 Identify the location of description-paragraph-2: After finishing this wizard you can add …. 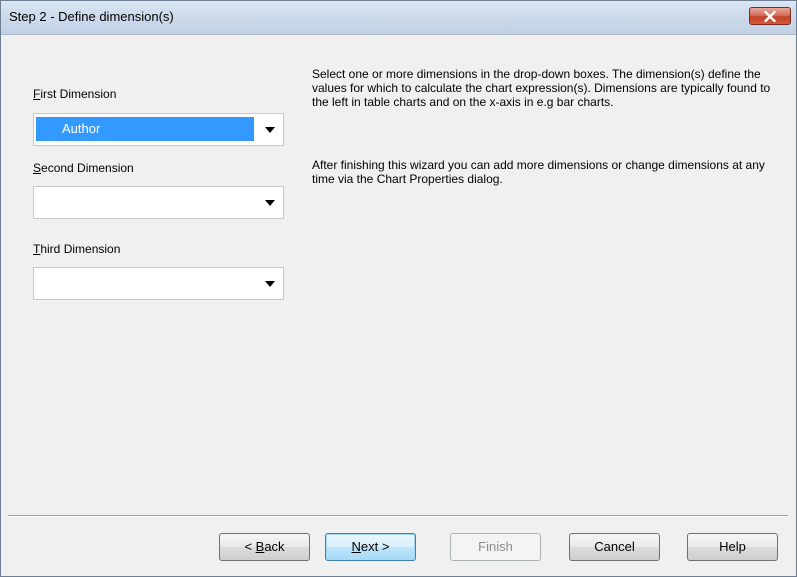
(538, 172).